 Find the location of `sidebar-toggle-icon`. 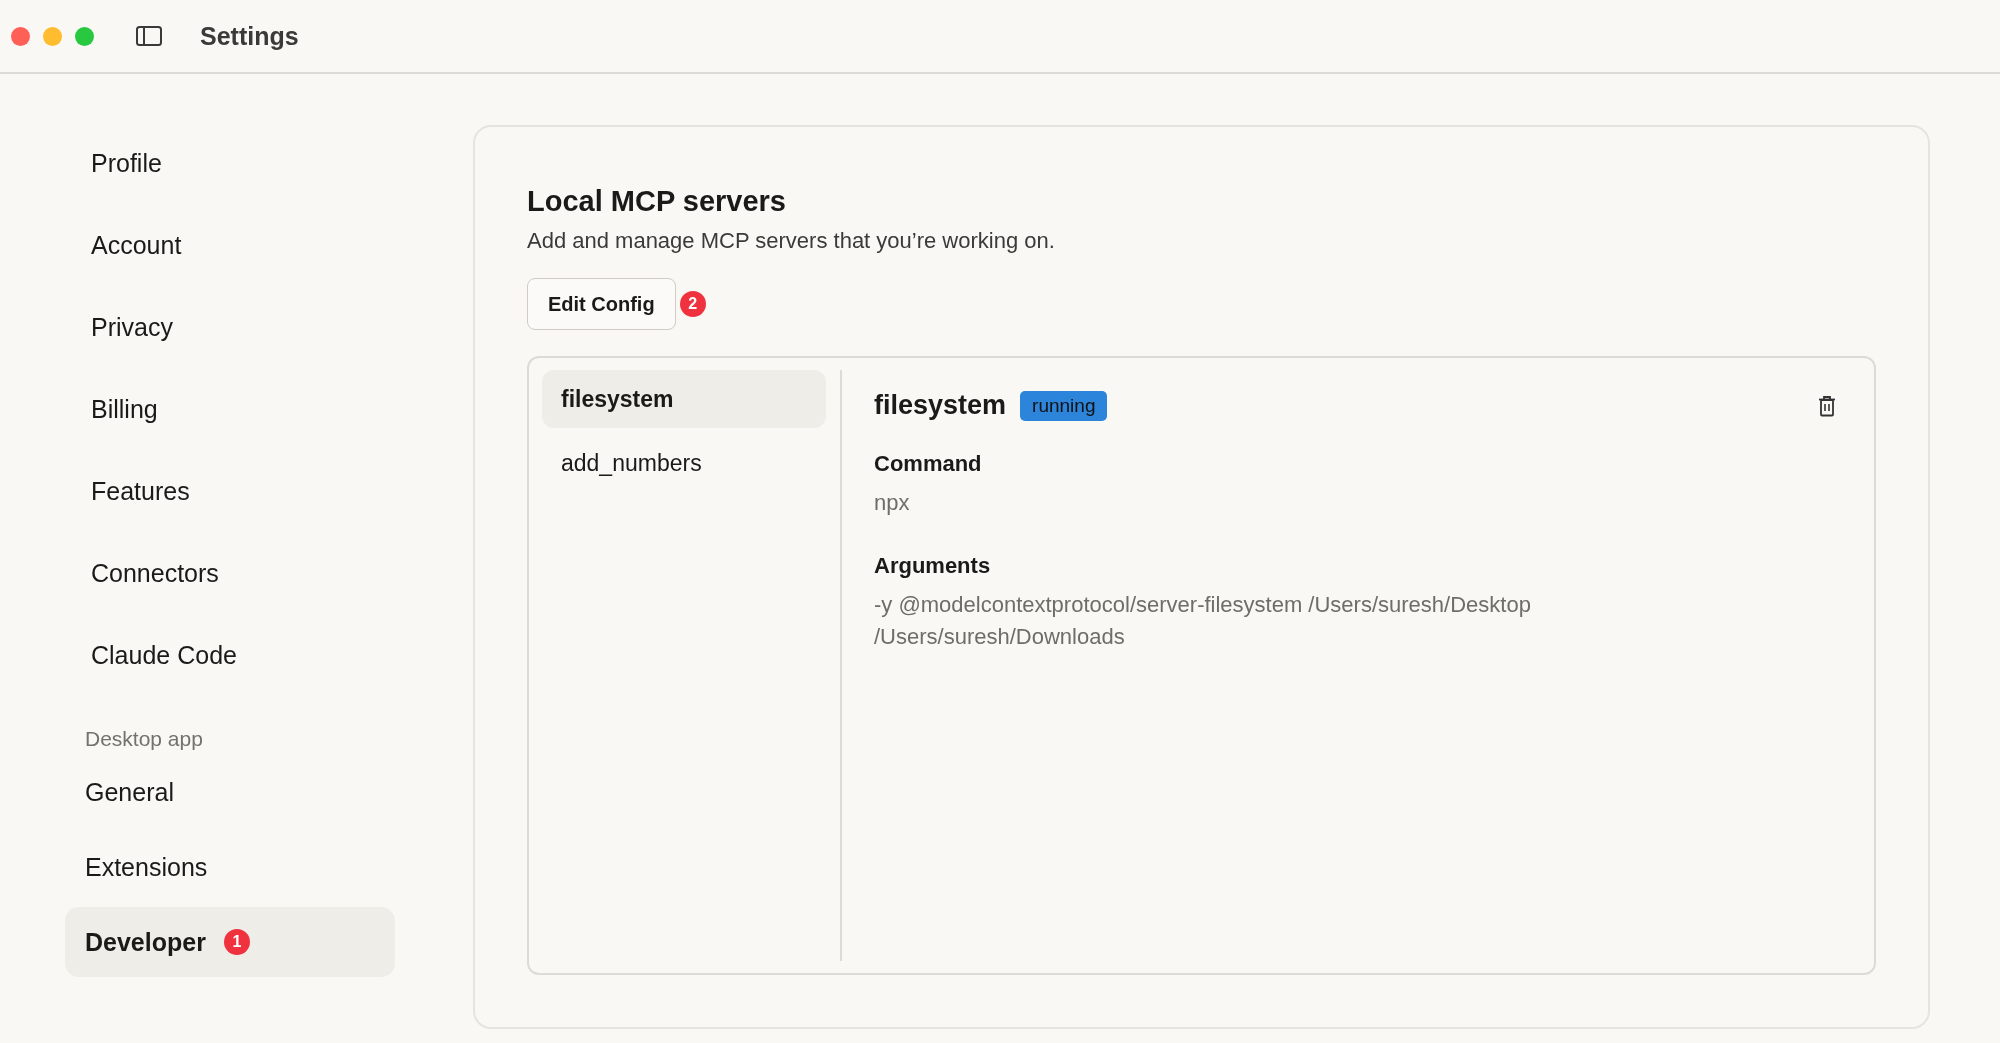

sidebar-toggle-icon is located at coordinates (149, 36).